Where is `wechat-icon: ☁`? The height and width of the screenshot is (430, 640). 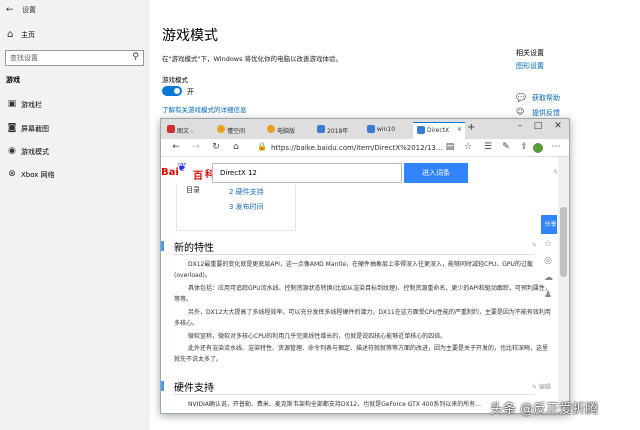
wechat-icon: ☁ is located at coordinates (548, 278).